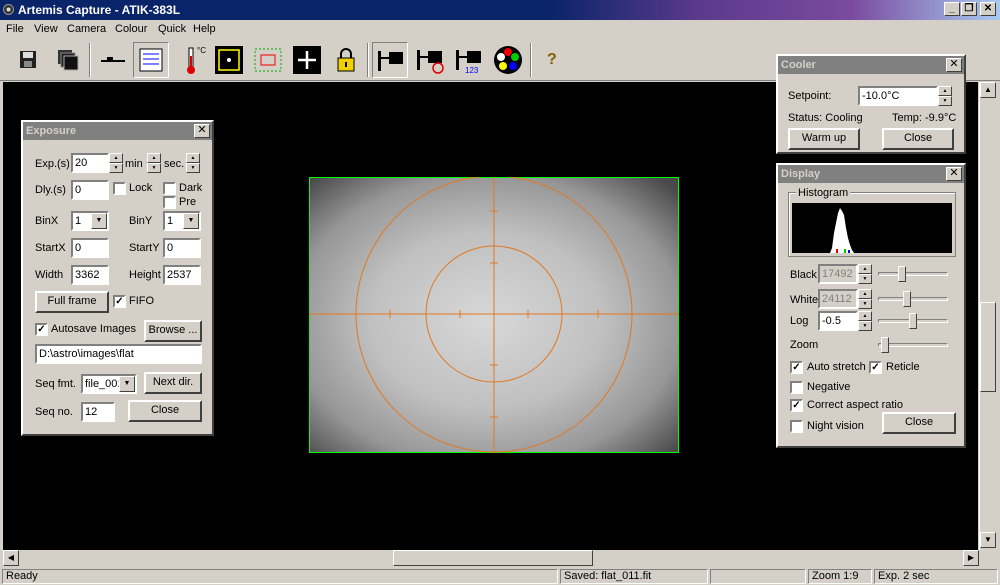  I want to click on vertical-scrollbar: ▲ ▼, so click(988, 316).